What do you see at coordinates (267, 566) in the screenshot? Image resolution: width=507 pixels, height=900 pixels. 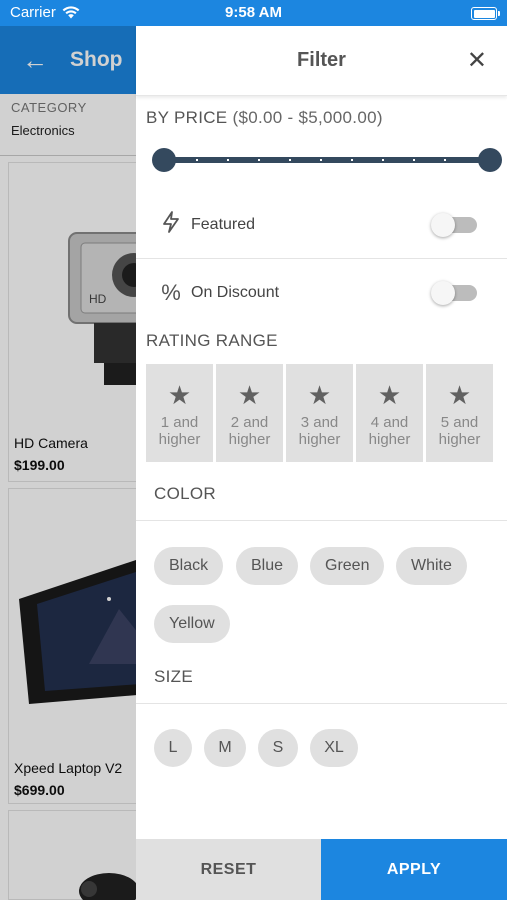 I see `color-chip-blue: Blue` at bounding box center [267, 566].